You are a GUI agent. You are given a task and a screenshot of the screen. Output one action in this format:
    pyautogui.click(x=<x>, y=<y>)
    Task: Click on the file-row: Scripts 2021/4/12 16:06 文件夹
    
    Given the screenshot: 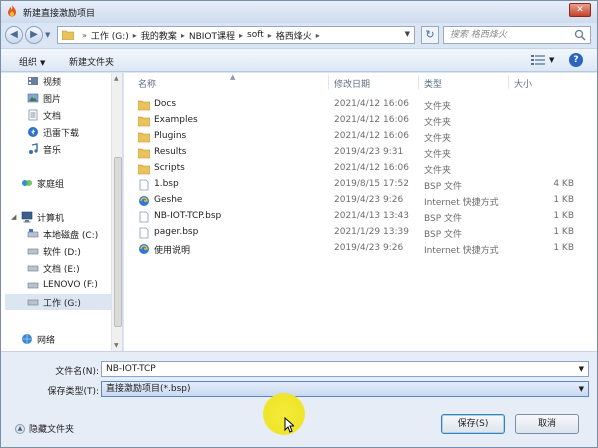 What is the action you would take?
    pyautogui.click(x=362, y=169)
    